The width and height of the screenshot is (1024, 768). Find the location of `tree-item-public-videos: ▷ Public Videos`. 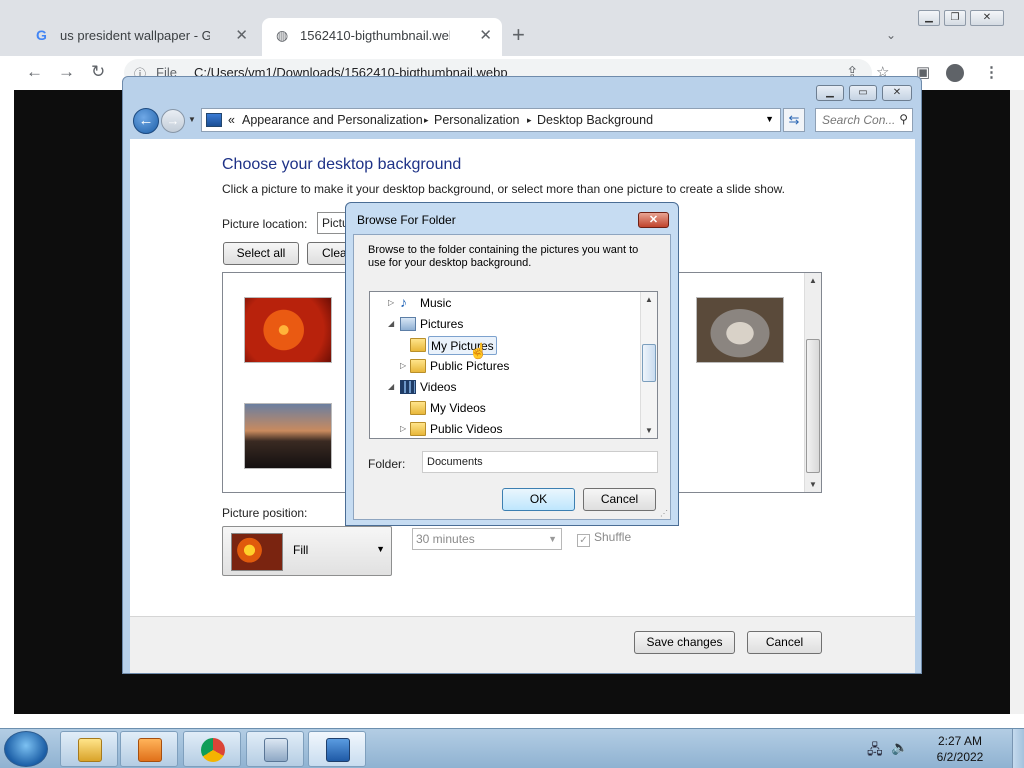

tree-item-public-videos: ▷ Public Videos is located at coordinates (520, 429).